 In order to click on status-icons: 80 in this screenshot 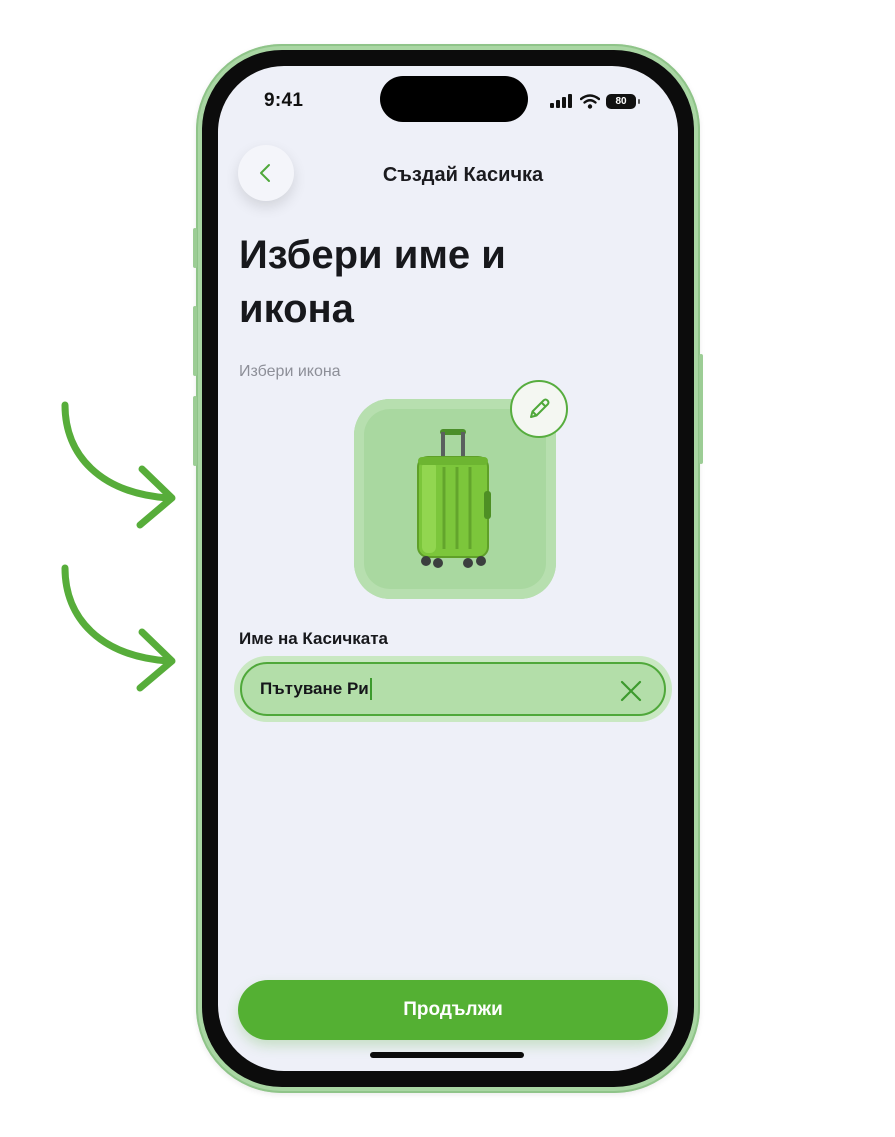, I will do `click(595, 101)`.